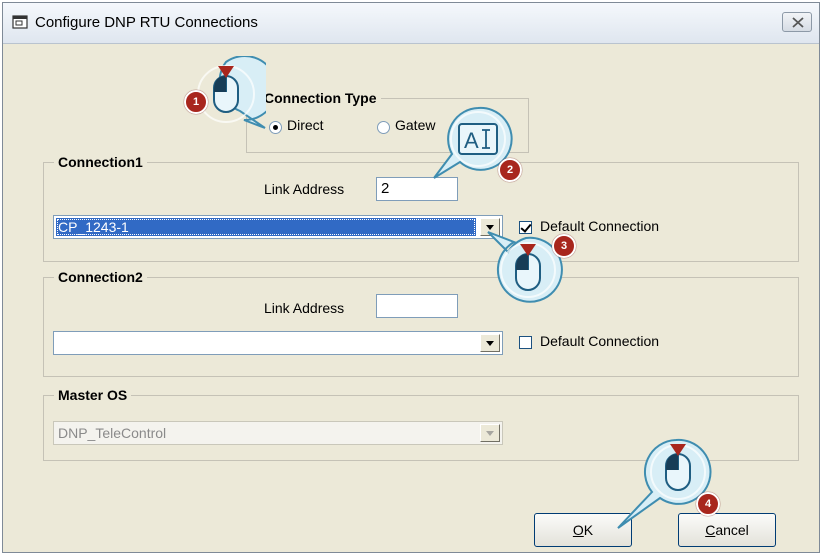 This screenshot has height=555, width=822. Describe the element at coordinates (510, 170) in the screenshot. I see `callout-2-badge: 2` at that location.